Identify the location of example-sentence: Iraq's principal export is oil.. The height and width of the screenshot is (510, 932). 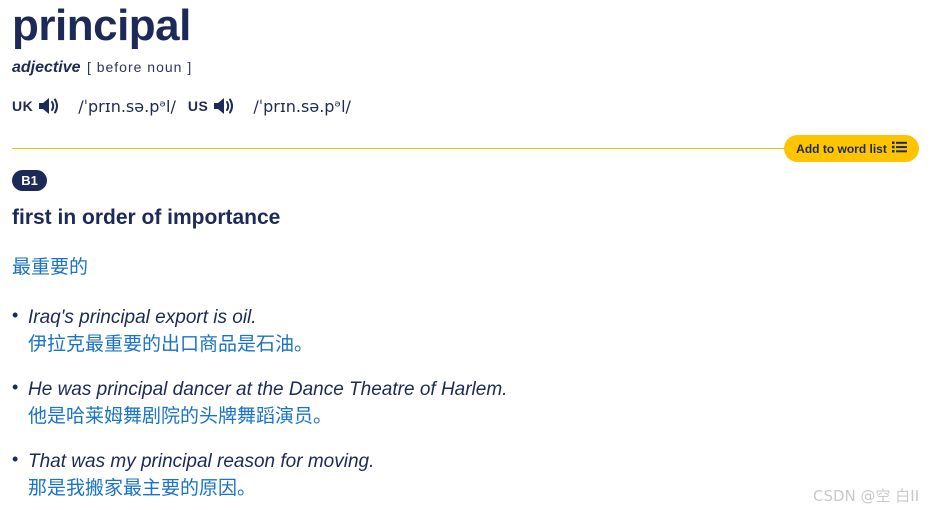
(142, 317).